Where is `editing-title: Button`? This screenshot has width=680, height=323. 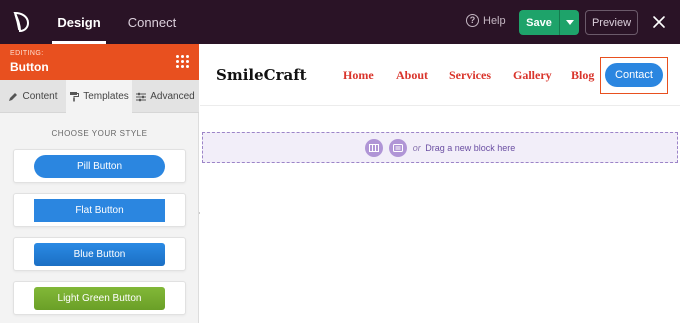 editing-title: Button is located at coordinates (29, 67).